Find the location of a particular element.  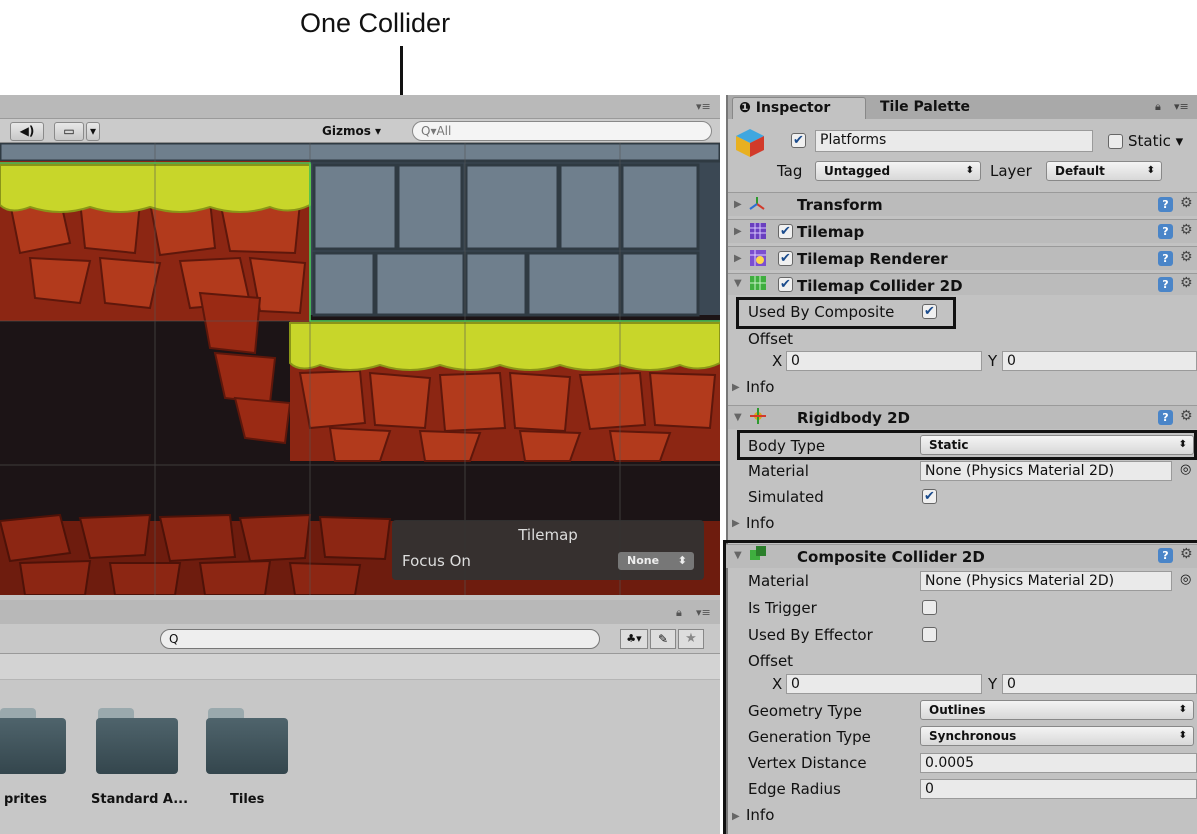

simulated-label: Simulated is located at coordinates (786, 497).